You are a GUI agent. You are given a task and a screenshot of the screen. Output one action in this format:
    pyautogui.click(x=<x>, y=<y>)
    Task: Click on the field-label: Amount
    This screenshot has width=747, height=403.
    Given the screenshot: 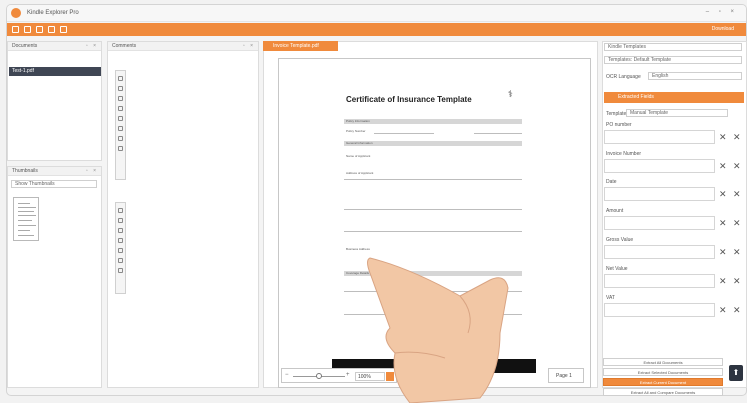 What is the action you would take?
    pyautogui.click(x=615, y=211)
    